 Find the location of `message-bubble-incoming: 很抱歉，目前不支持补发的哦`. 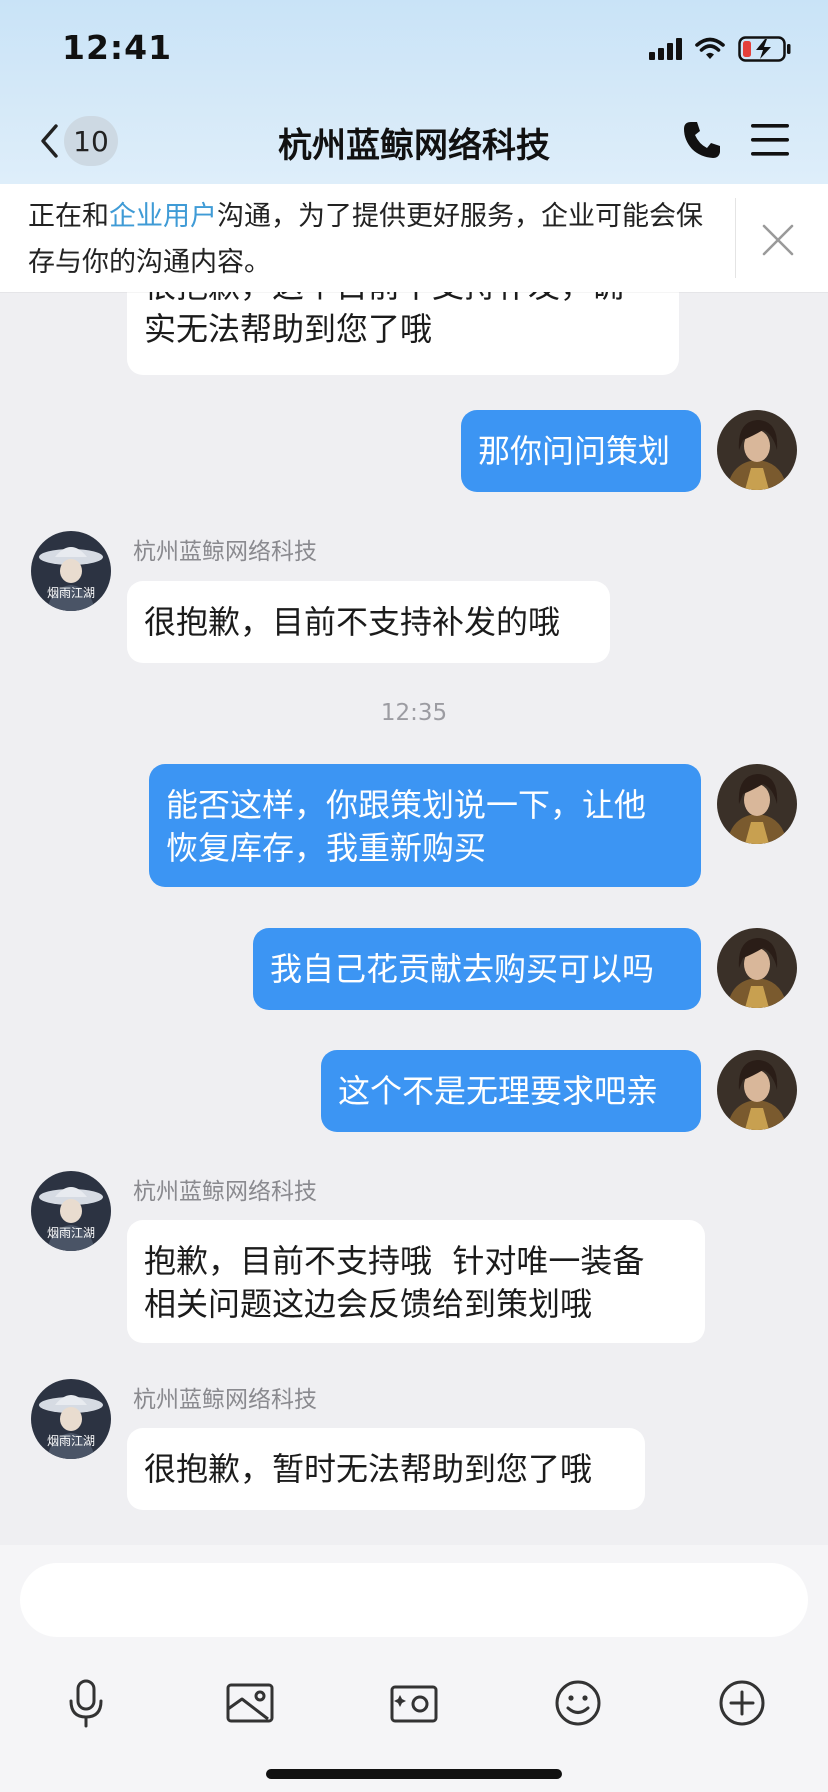

message-bubble-incoming: 很抱歉，目前不支持补发的哦 is located at coordinates (368, 622).